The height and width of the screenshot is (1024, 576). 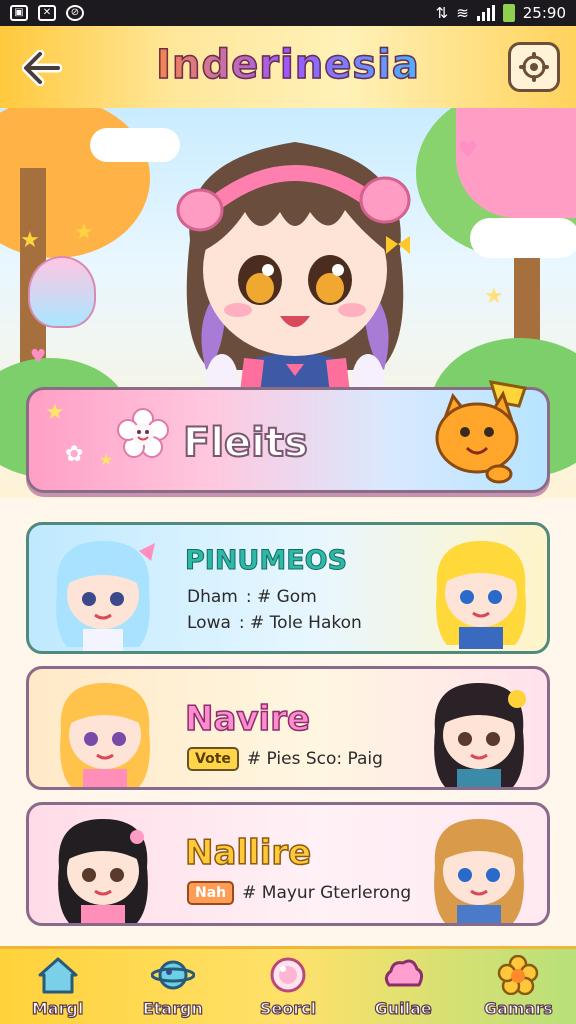 What do you see at coordinates (247, 719) in the screenshot?
I see `card-title: Navire` at bounding box center [247, 719].